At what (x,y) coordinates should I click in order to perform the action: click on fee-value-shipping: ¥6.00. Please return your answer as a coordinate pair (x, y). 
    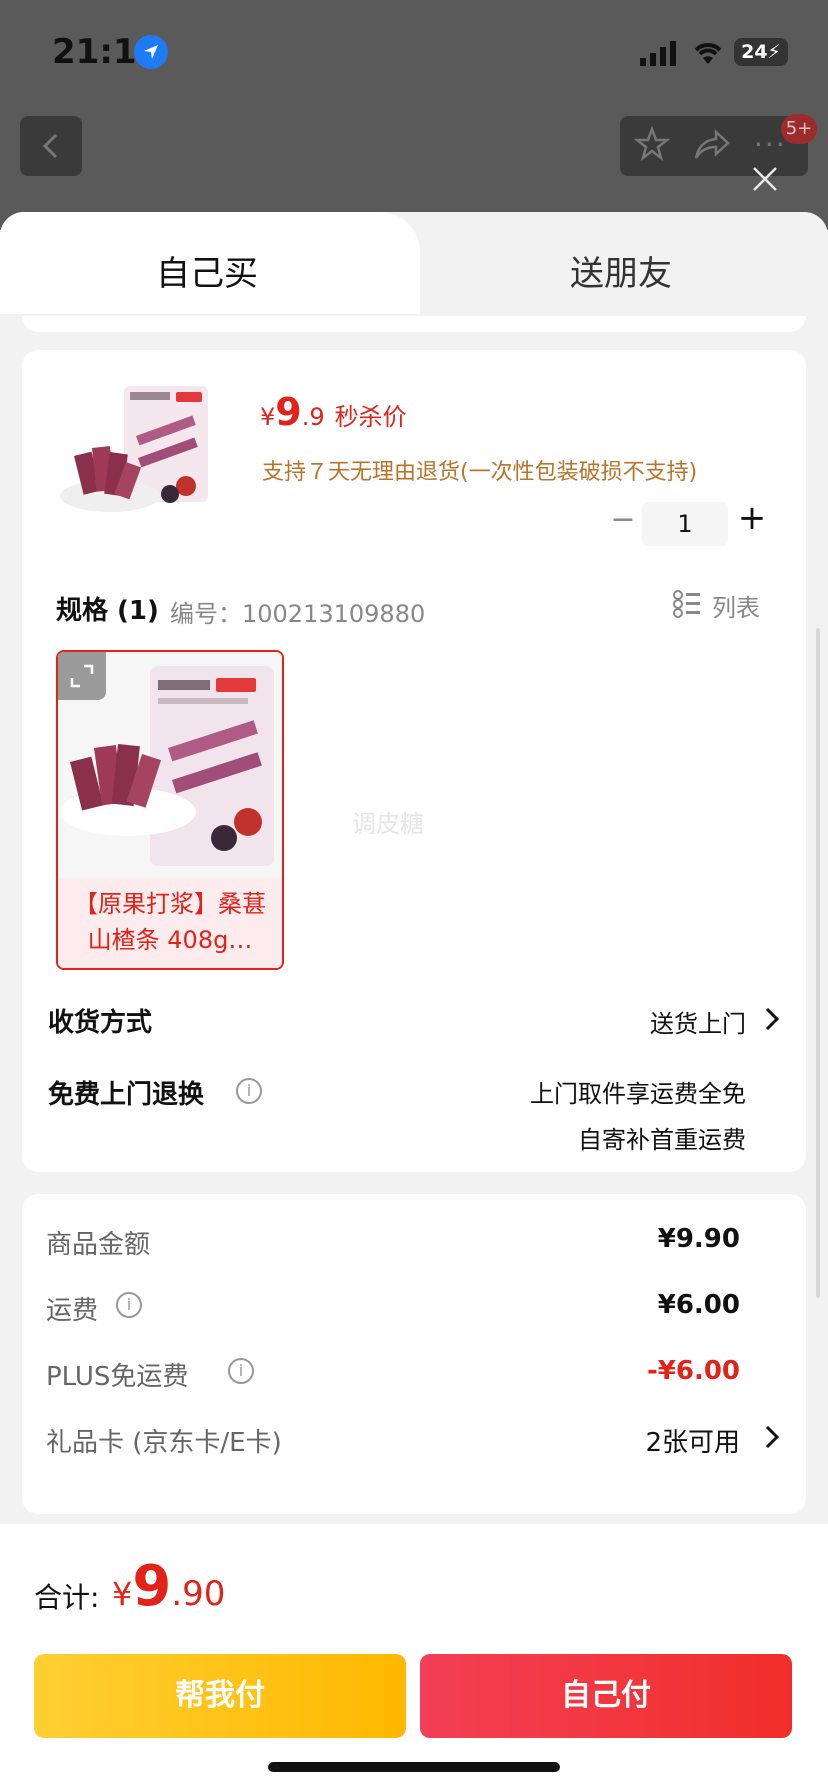
    Looking at the image, I should click on (698, 1305).